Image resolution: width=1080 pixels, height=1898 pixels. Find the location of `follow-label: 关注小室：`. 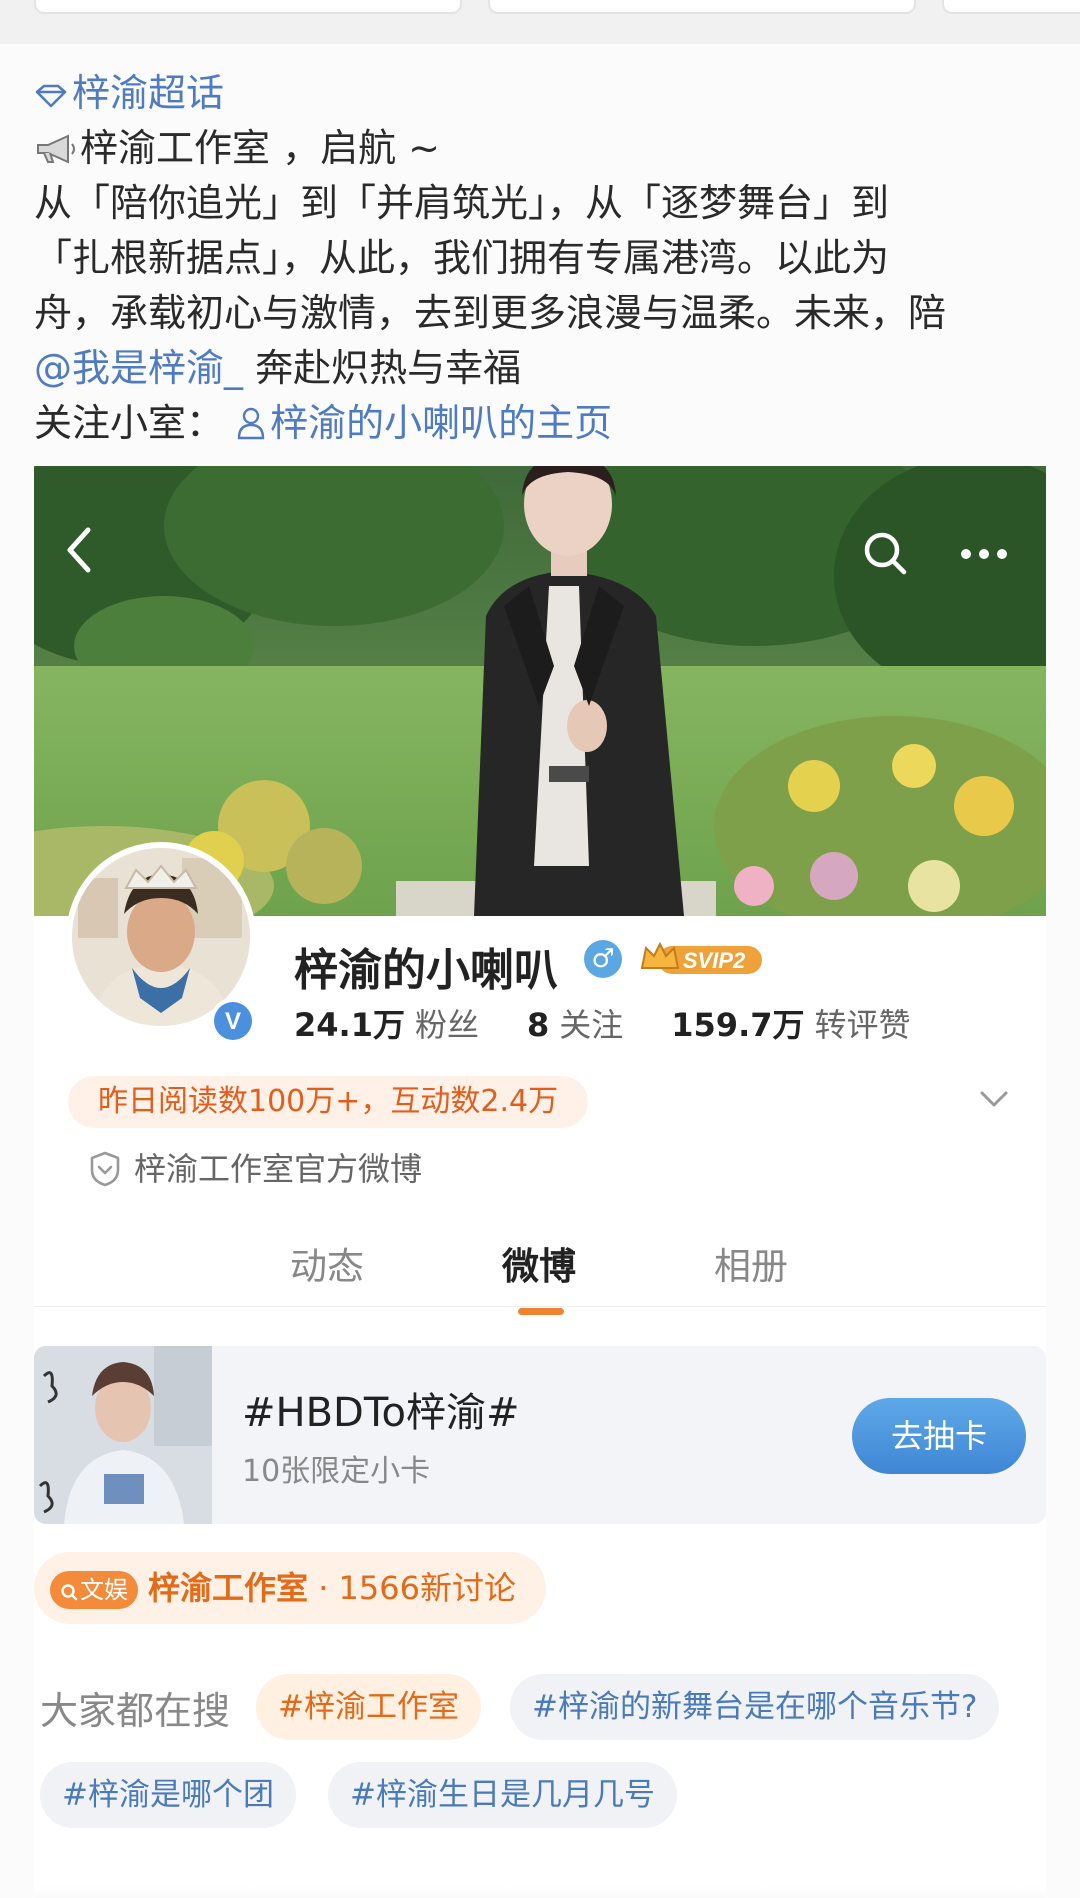

follow-label: 关注小室： is located at coordinates (129, 423).